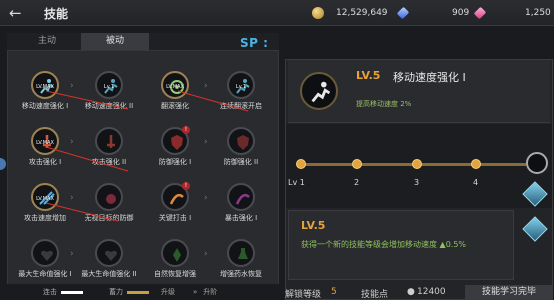 Image resolution: width=554 pixels, height=300 pixels. What do you see at coordinates (313, 225) in the screenshot?
I see `info-level: LV.5` at bounding box center [313, 225].